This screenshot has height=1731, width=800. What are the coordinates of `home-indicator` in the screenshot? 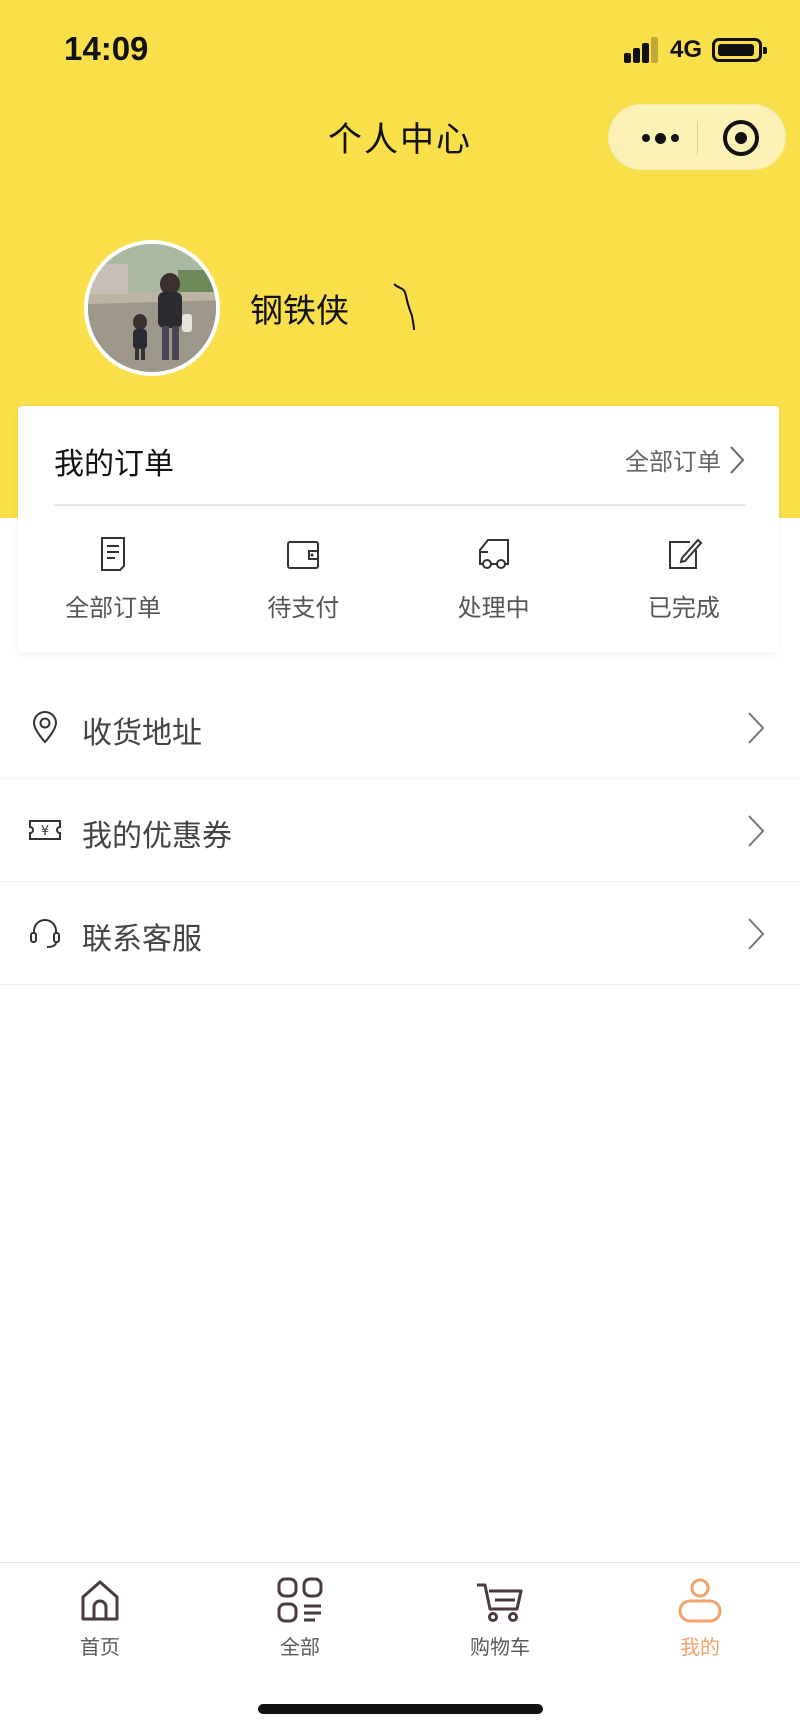 It's located at (400, 1709).